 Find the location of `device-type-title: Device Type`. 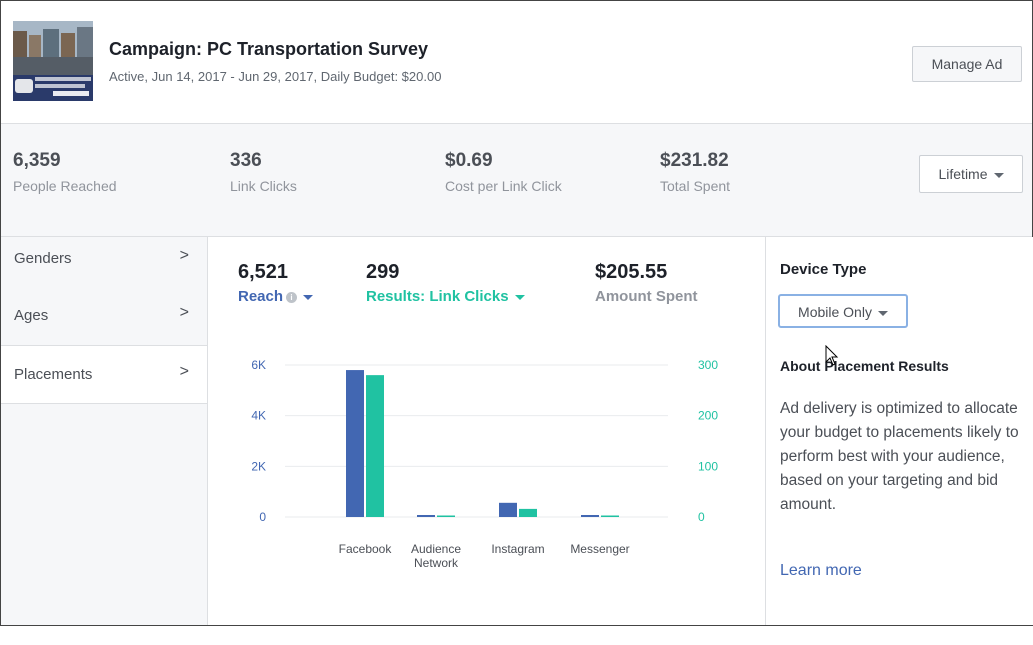

device-type-title: Device Type is located at coordinates (823, 269).